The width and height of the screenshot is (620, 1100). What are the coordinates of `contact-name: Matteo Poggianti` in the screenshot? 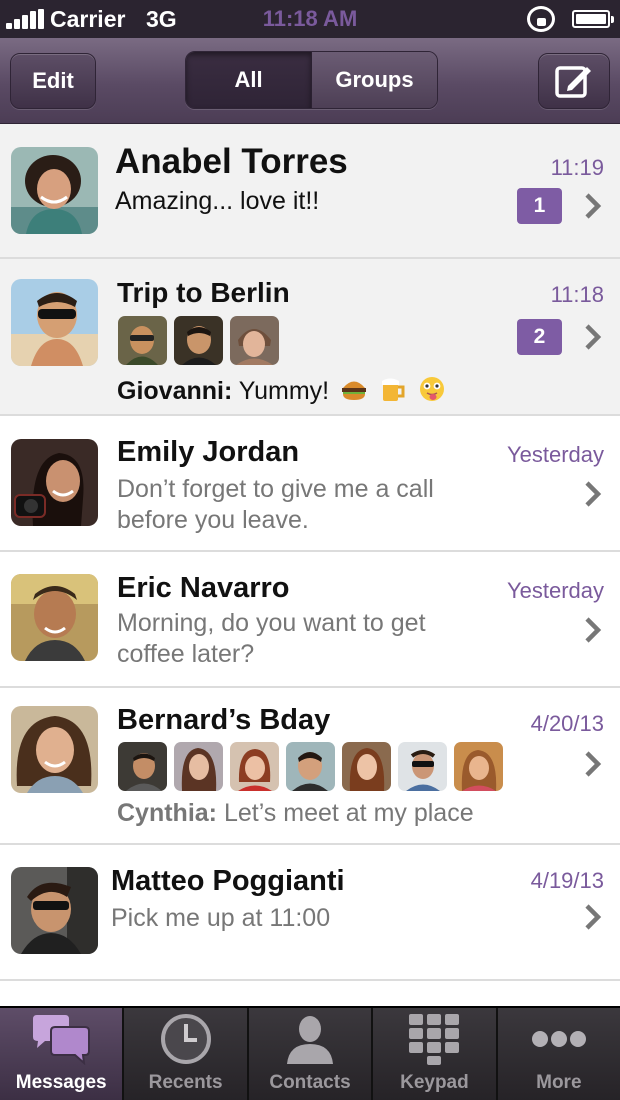 It's located at (228, 881).